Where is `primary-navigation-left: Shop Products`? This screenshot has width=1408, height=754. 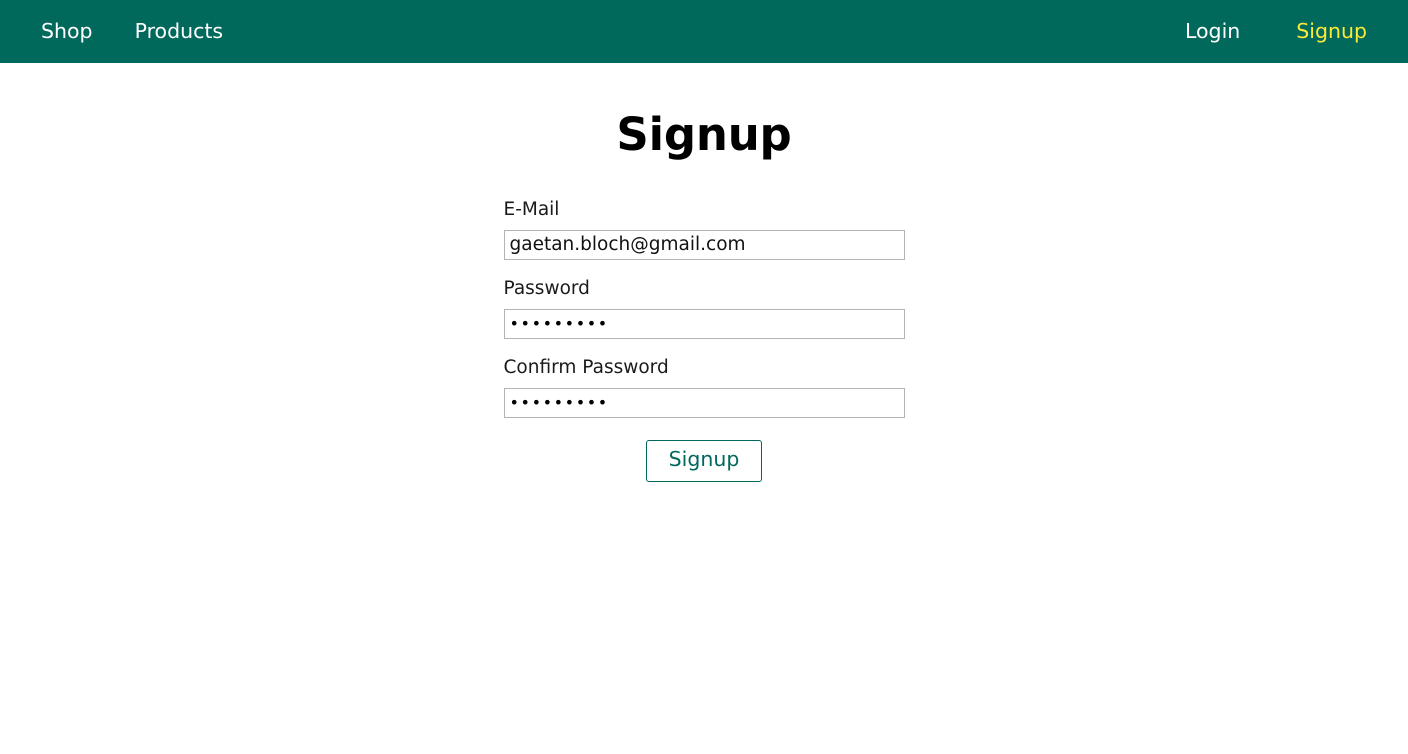 primary-navigation-left: Shop Products is located at coordinates (132, 31).